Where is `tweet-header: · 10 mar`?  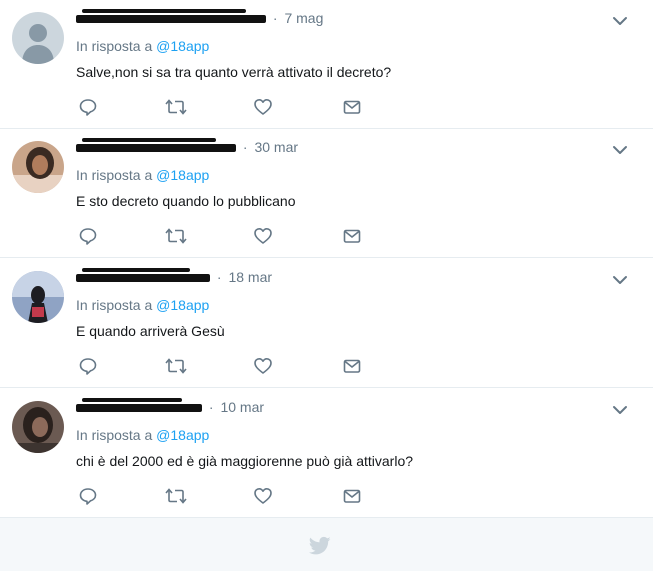 tweet-header: · 10 mar is located at coordinates (170, 406).